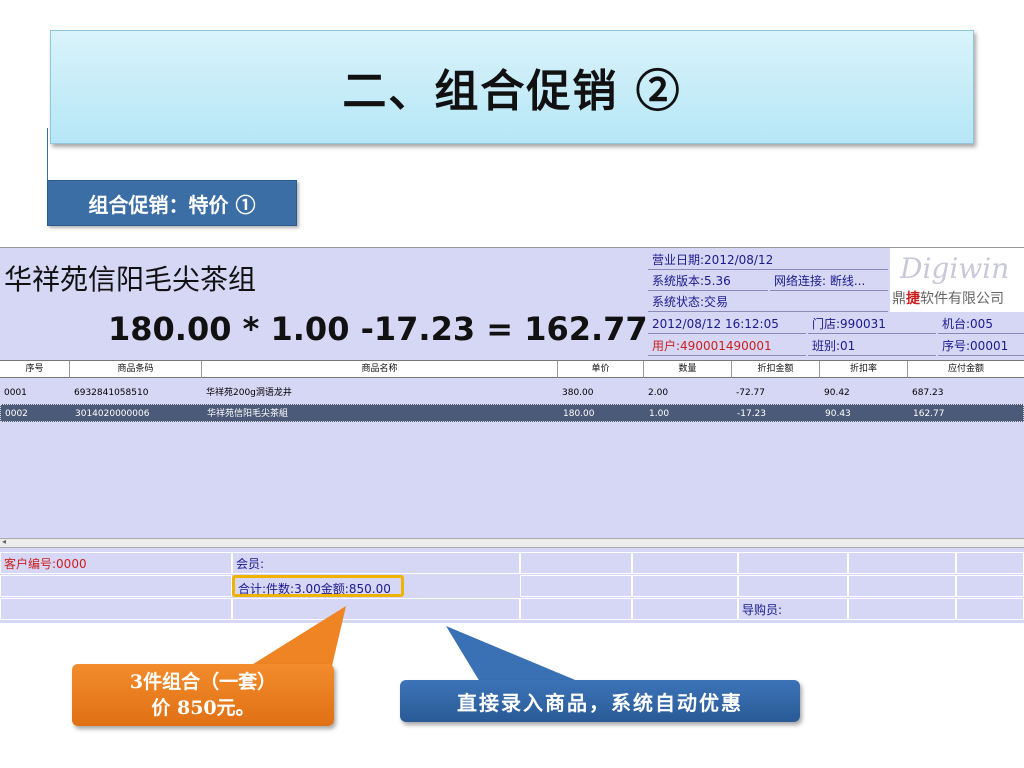  What do you see at coordinates (512, 91) in the screenshot?
I see `slide-title: 二、组合促销 ②` at bounding box center [512, 91].